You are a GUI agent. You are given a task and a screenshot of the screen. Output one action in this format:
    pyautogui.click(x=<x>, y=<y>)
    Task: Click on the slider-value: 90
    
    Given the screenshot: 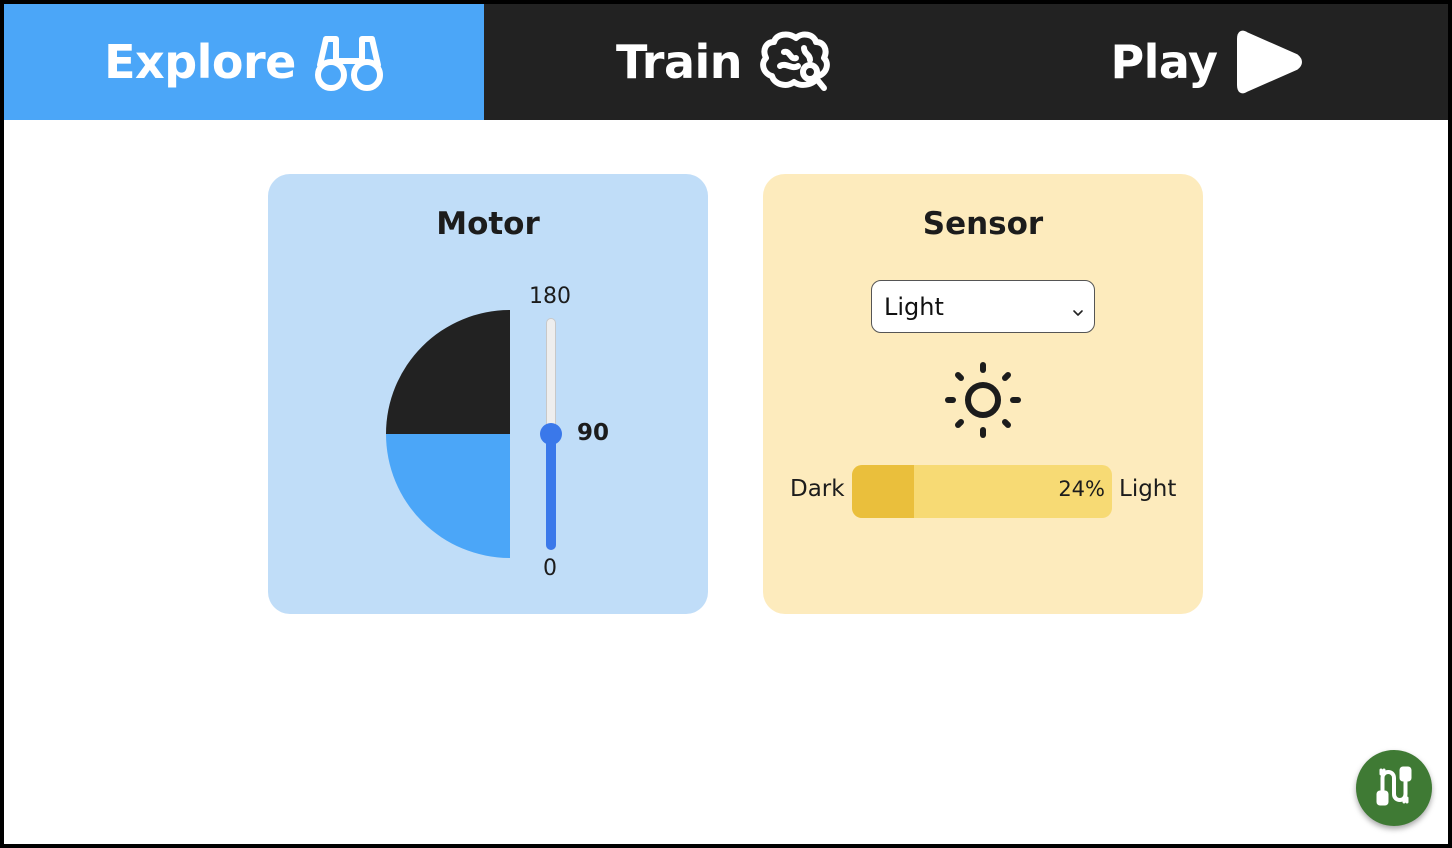 What is the action you would take?
    pyautogui.click(x=593, y=433)
    